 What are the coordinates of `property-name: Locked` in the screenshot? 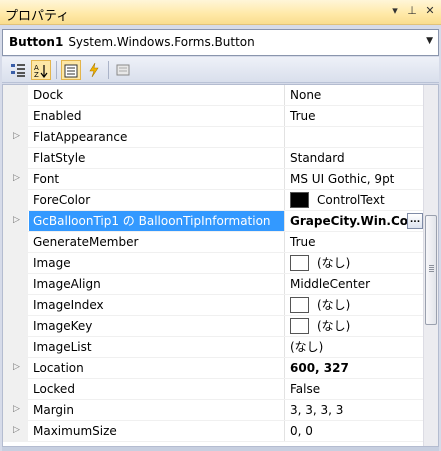 It's located at (157, 389).